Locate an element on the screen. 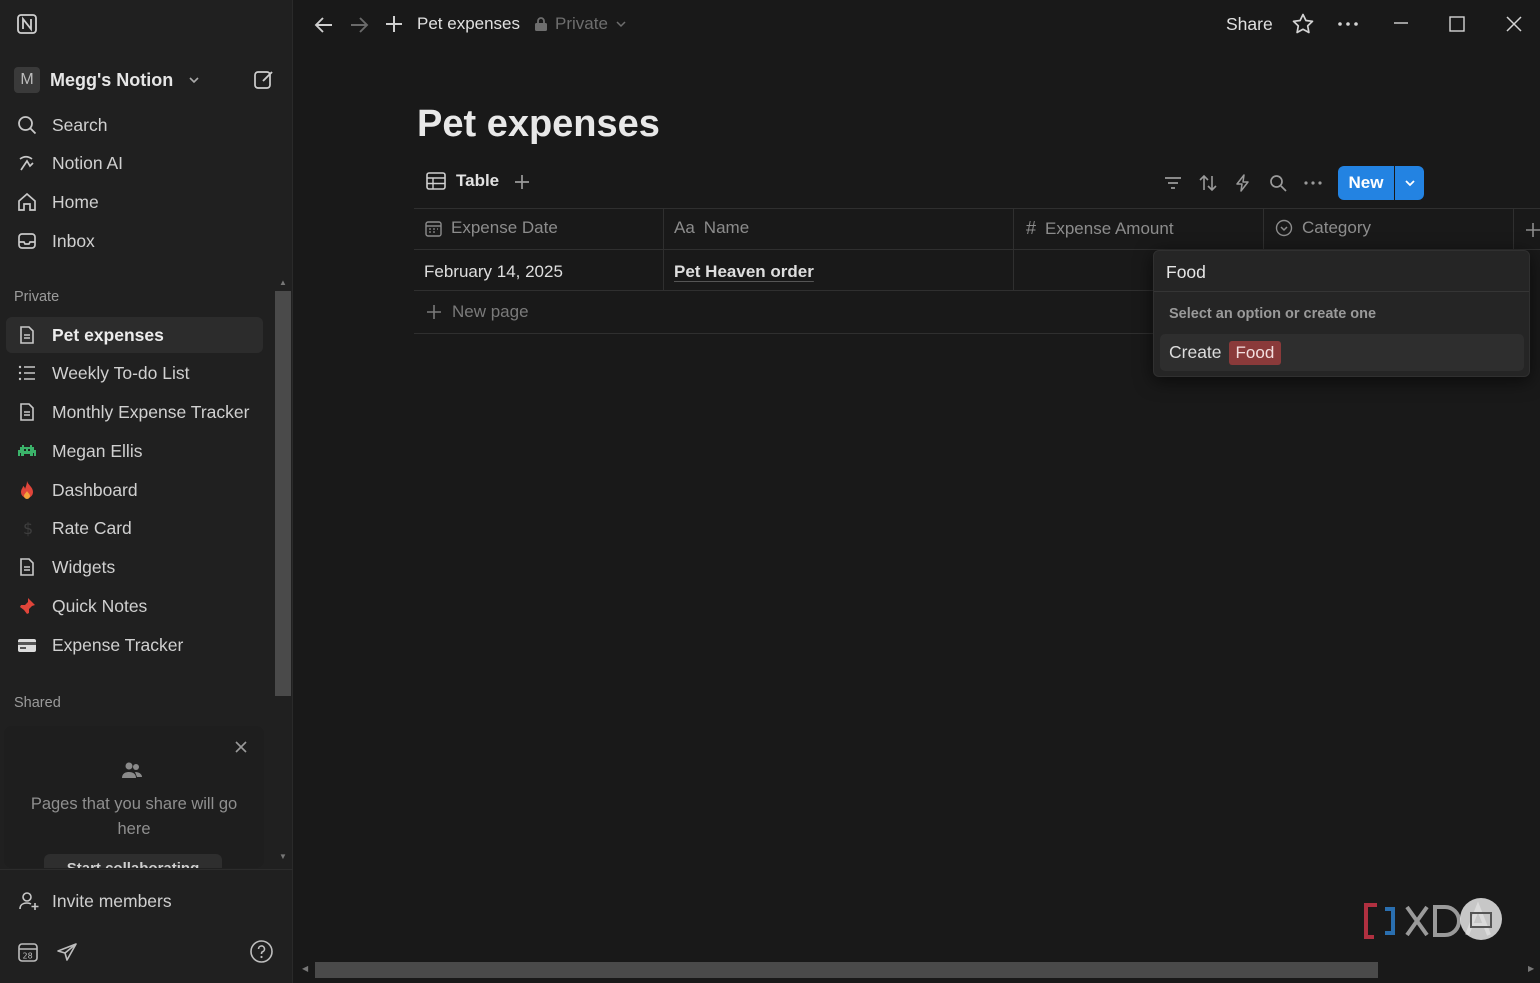  sidebar-item-search: Search is located at coordinates (134, 125).